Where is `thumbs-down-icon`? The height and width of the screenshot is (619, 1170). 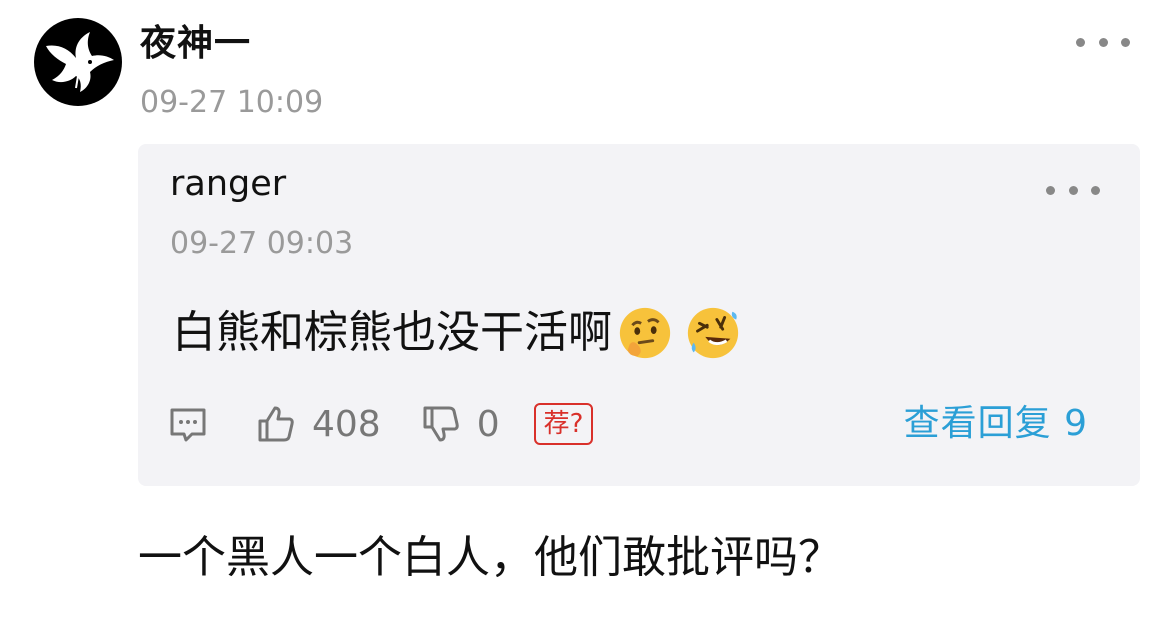 thumbs-down-icon is located at coordinates (441, 424).